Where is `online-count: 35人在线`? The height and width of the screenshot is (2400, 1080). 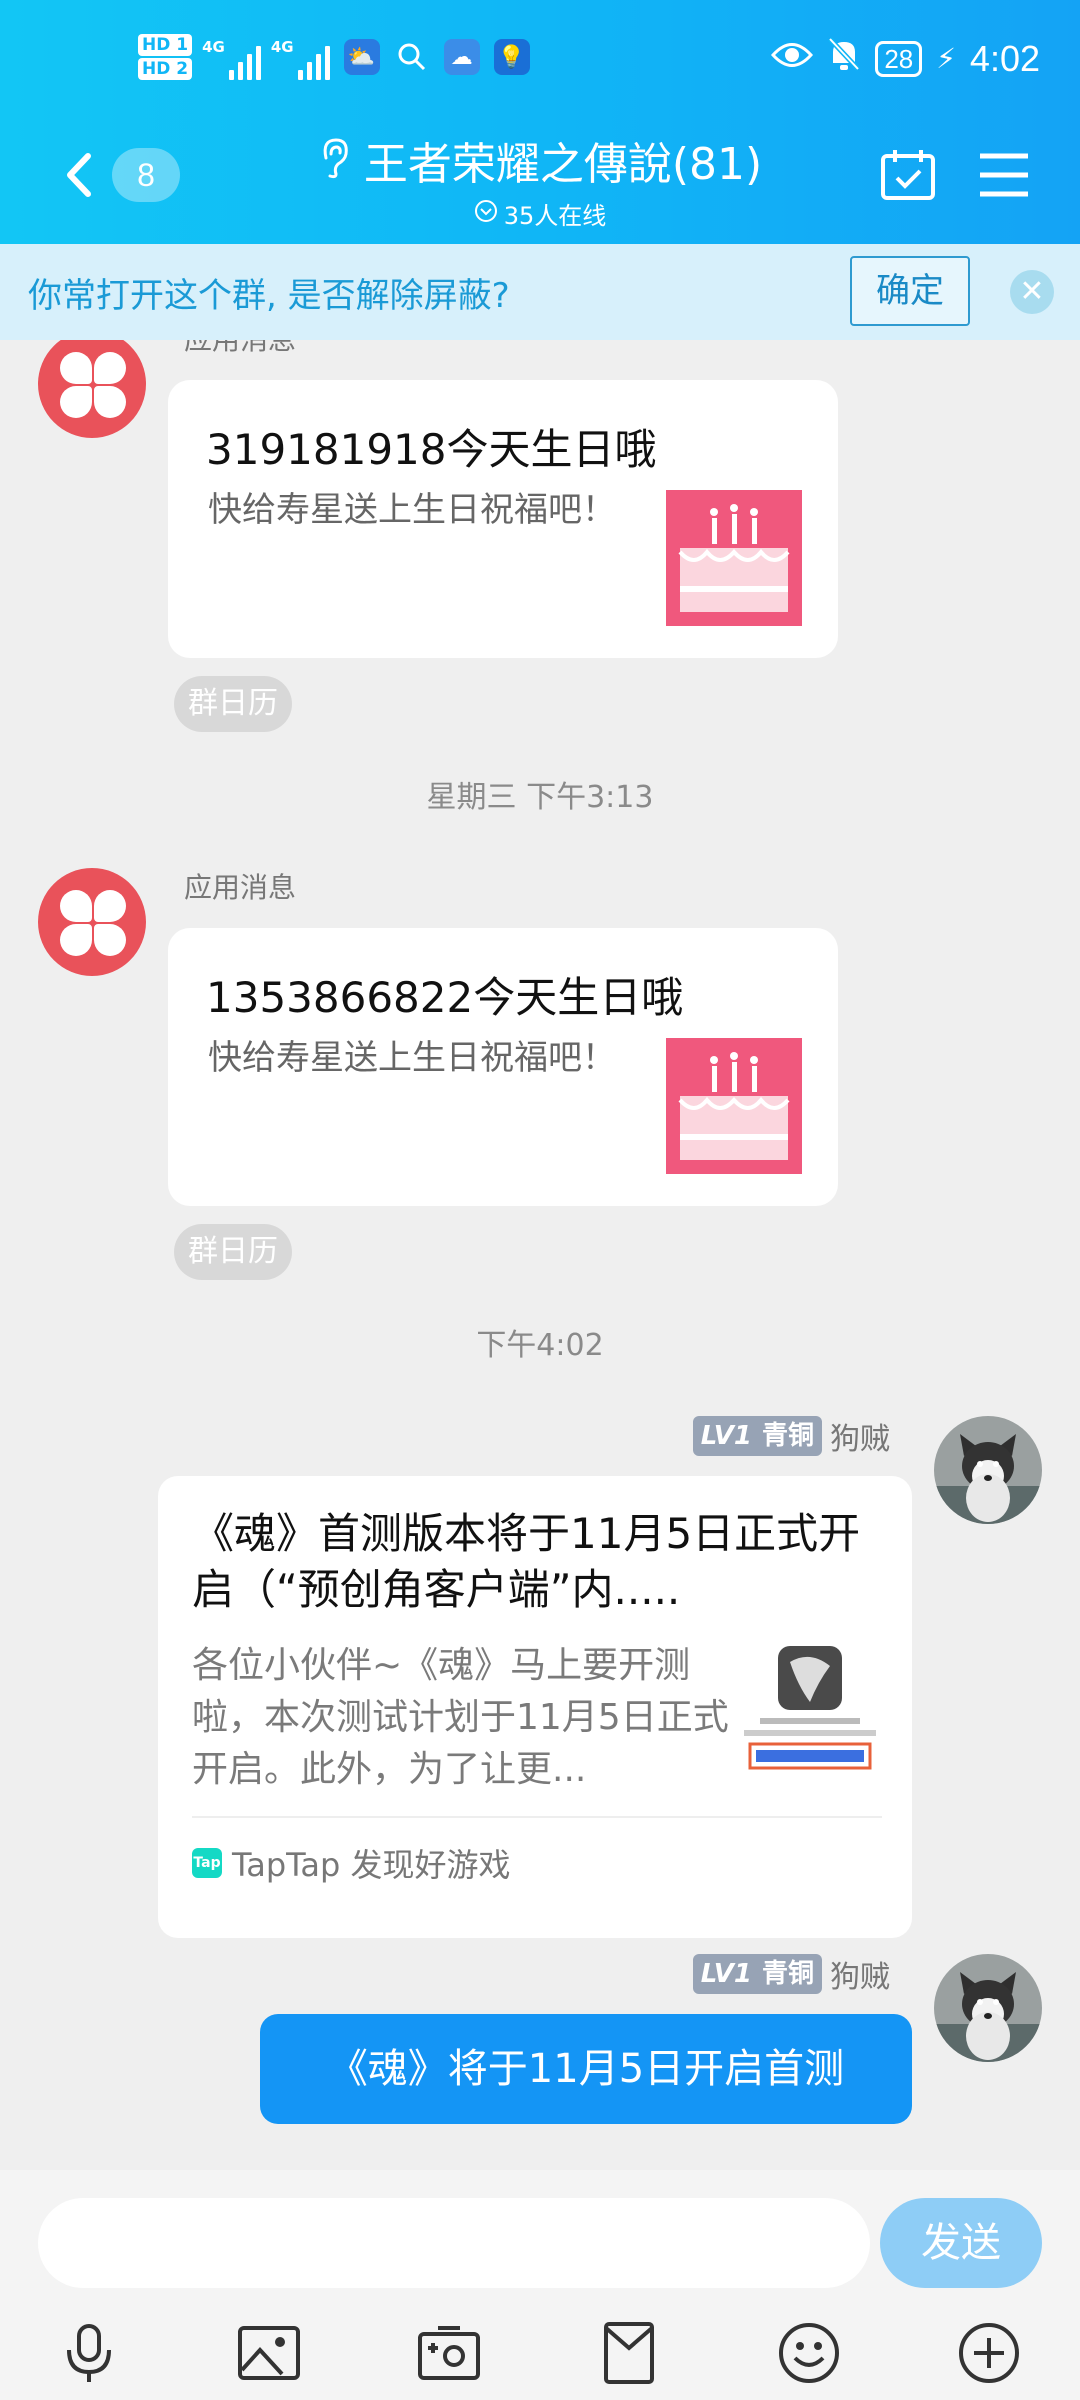 online-count: 35人在线 is located at coordinates (555, 216).